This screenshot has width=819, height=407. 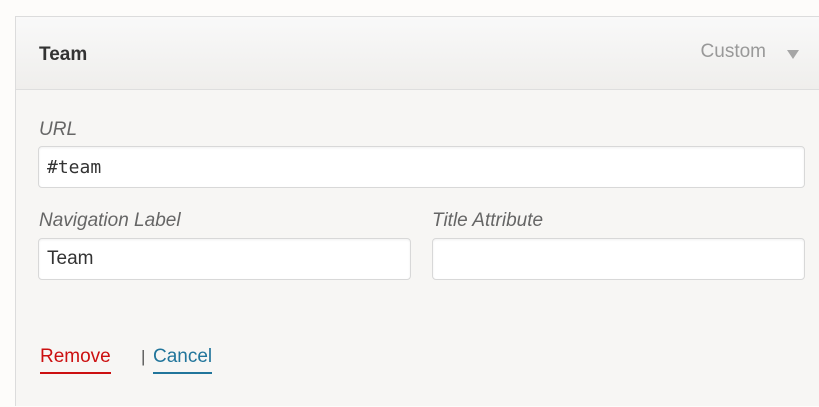 I want to click on cancel-link: Cancel, so click(x=183, y=360).